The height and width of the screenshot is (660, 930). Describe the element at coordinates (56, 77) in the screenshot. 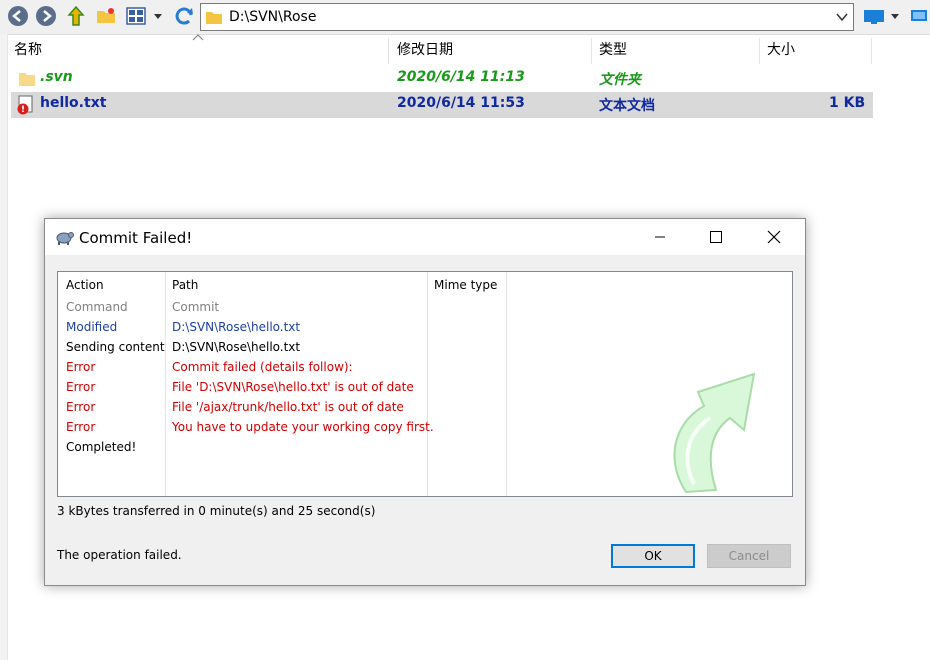

I see `file-name: .svn` at that location.